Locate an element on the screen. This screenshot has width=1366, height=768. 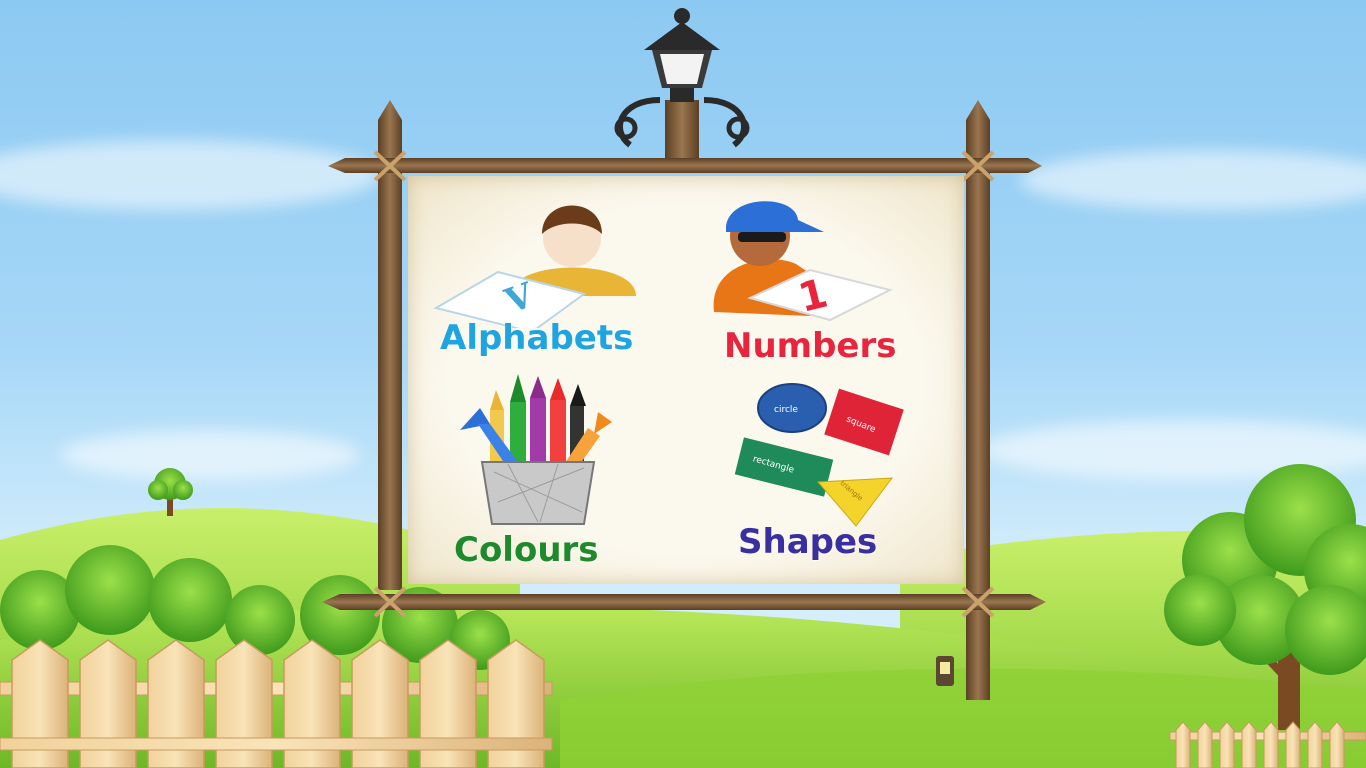
alphabets-tile: V Alphabets is located at coordinates (548, 275).